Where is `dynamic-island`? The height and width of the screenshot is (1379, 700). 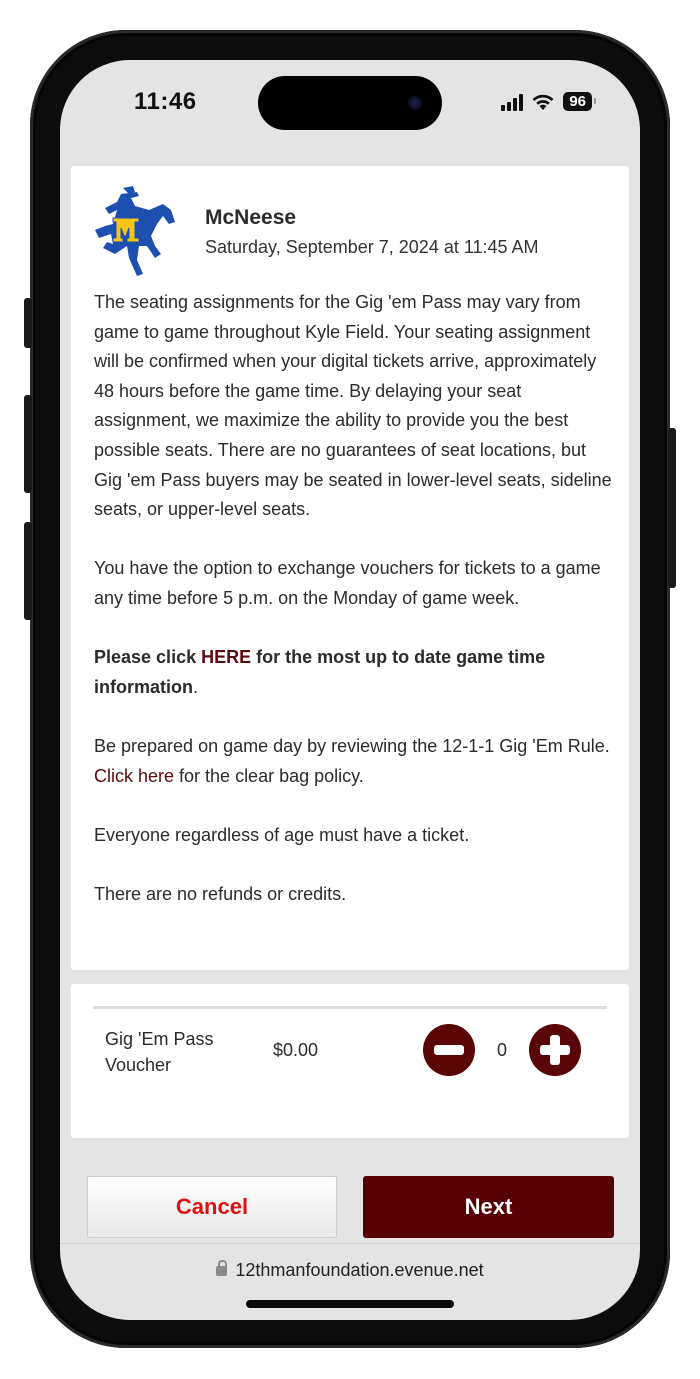
dynamic-island is located at coordinates (350, 103).